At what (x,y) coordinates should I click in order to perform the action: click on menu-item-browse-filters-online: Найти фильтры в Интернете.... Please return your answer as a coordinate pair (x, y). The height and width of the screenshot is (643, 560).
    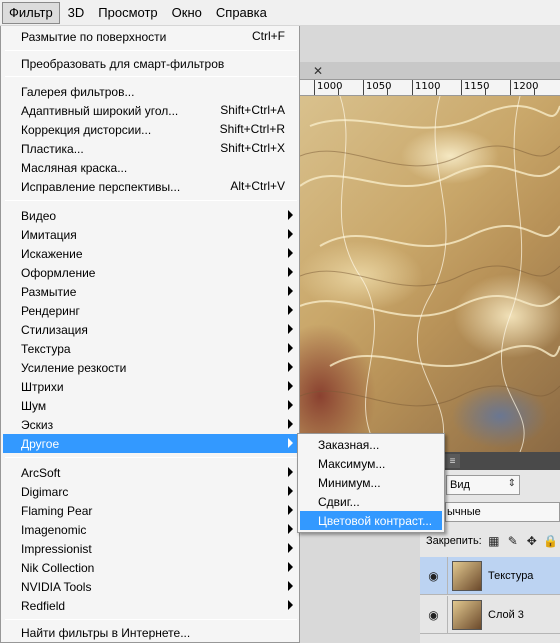
    Looking at the image, I should click on (151, 632).